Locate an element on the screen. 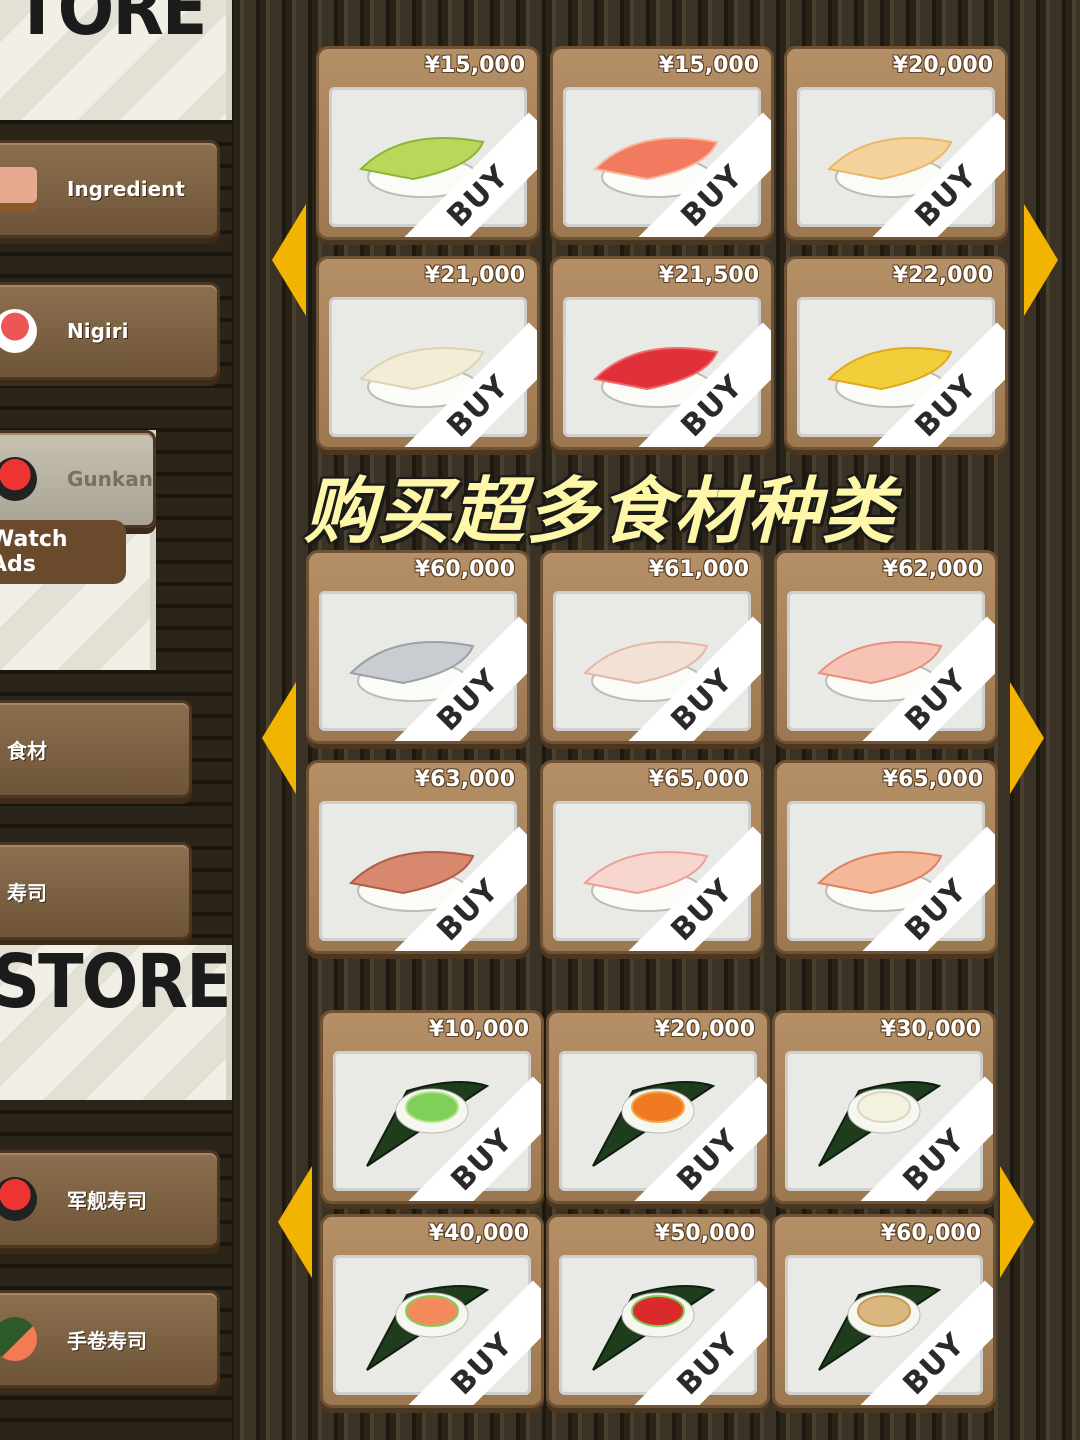 Image resolution: width=1080 pixels, height=1440 pixels. menu-label: 食材 is located at coordinates (27, 750).